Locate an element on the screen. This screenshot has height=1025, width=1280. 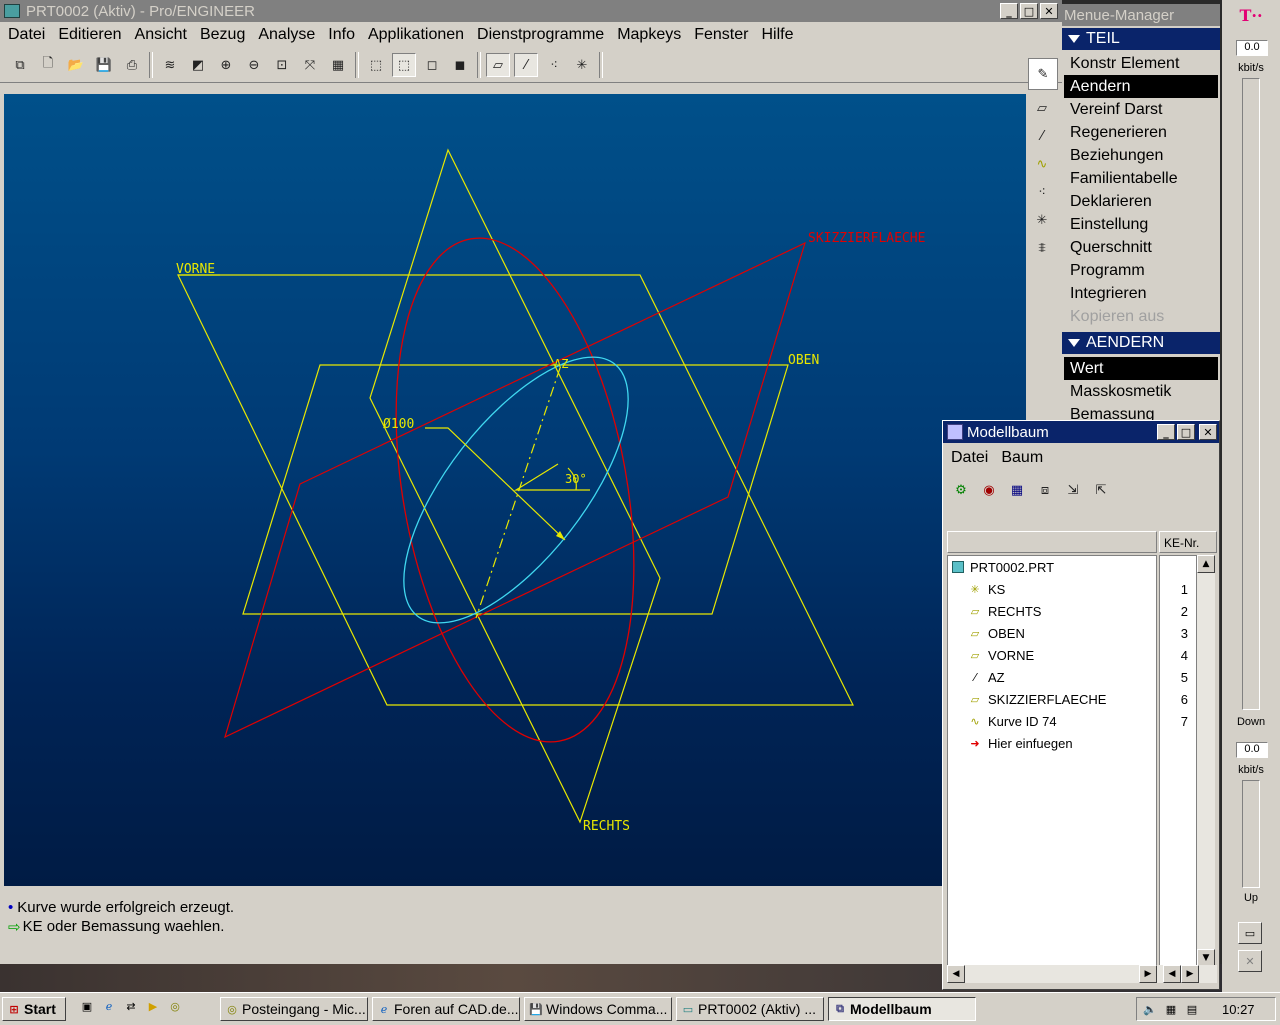
hidden-line-icon: ⬚ is located at coordinates (404, 65).